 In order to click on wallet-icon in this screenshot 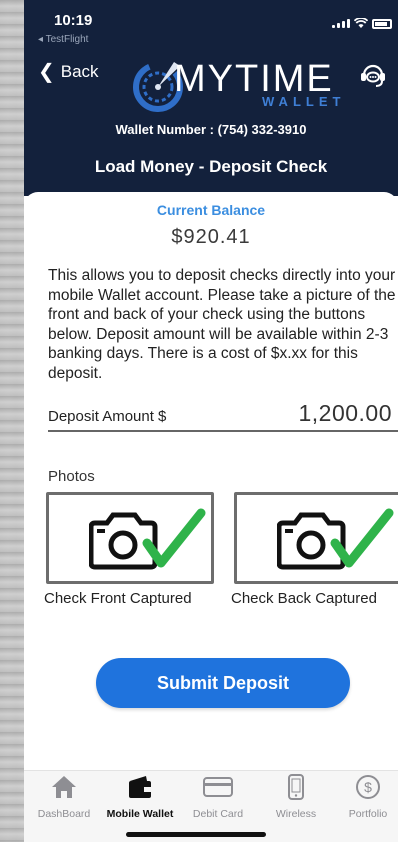, I will do `click(140, 787)`.